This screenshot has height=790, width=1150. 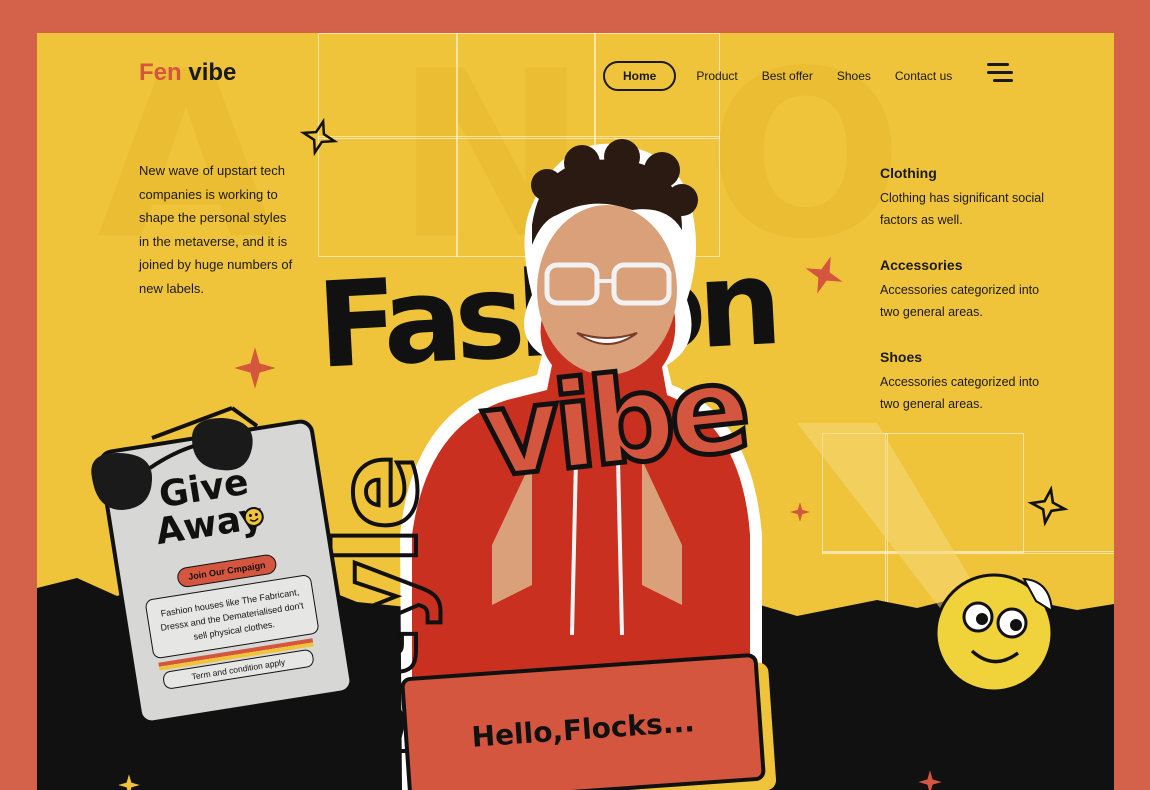 I want to click on nav-home: Home, so click(x=640, y=76).